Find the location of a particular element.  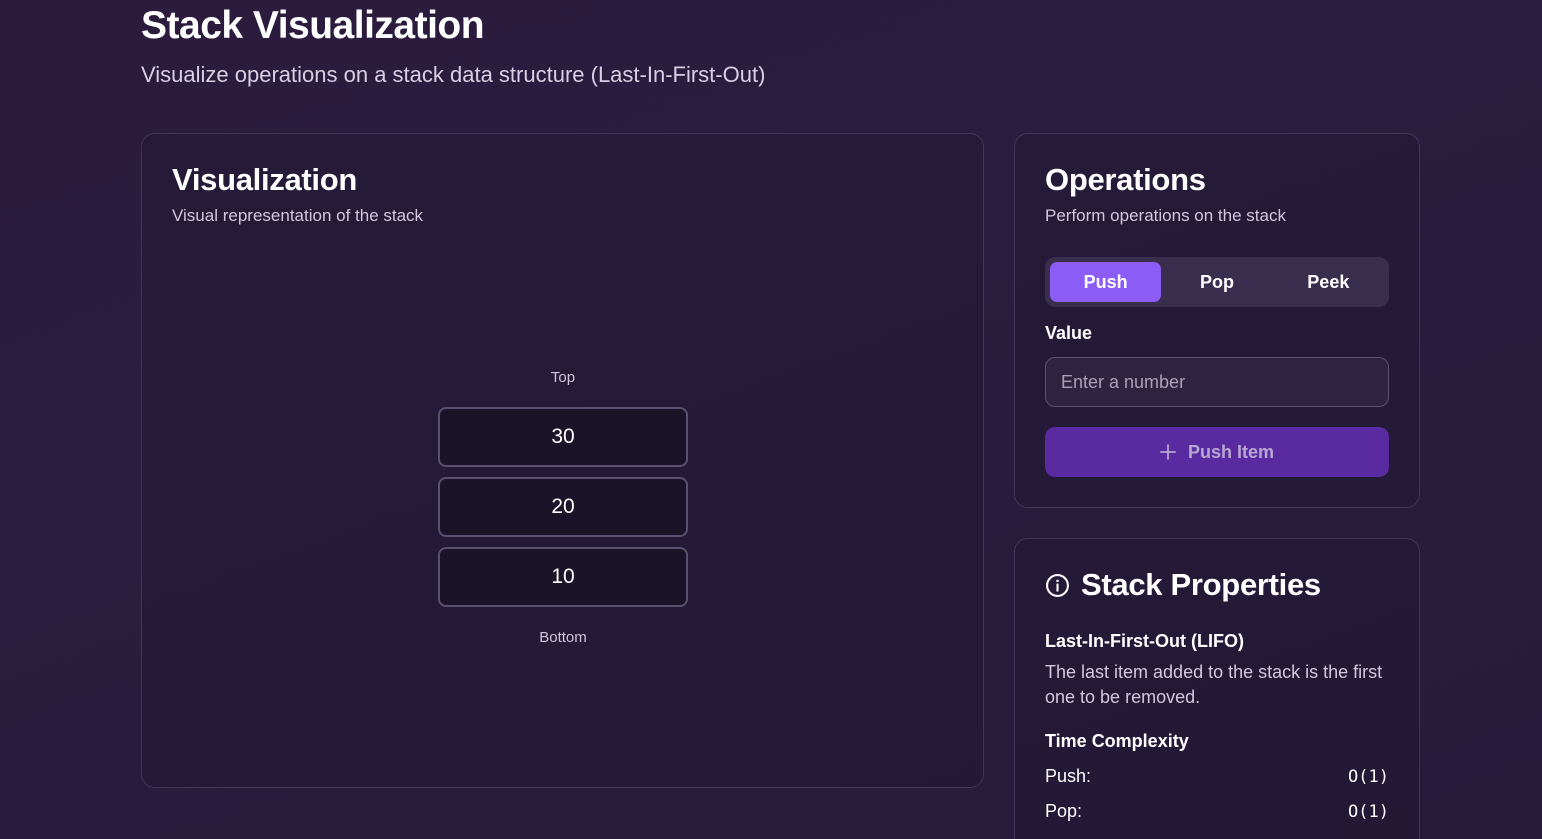

tab-peek: Peek is located at coordinates (1328, 282).